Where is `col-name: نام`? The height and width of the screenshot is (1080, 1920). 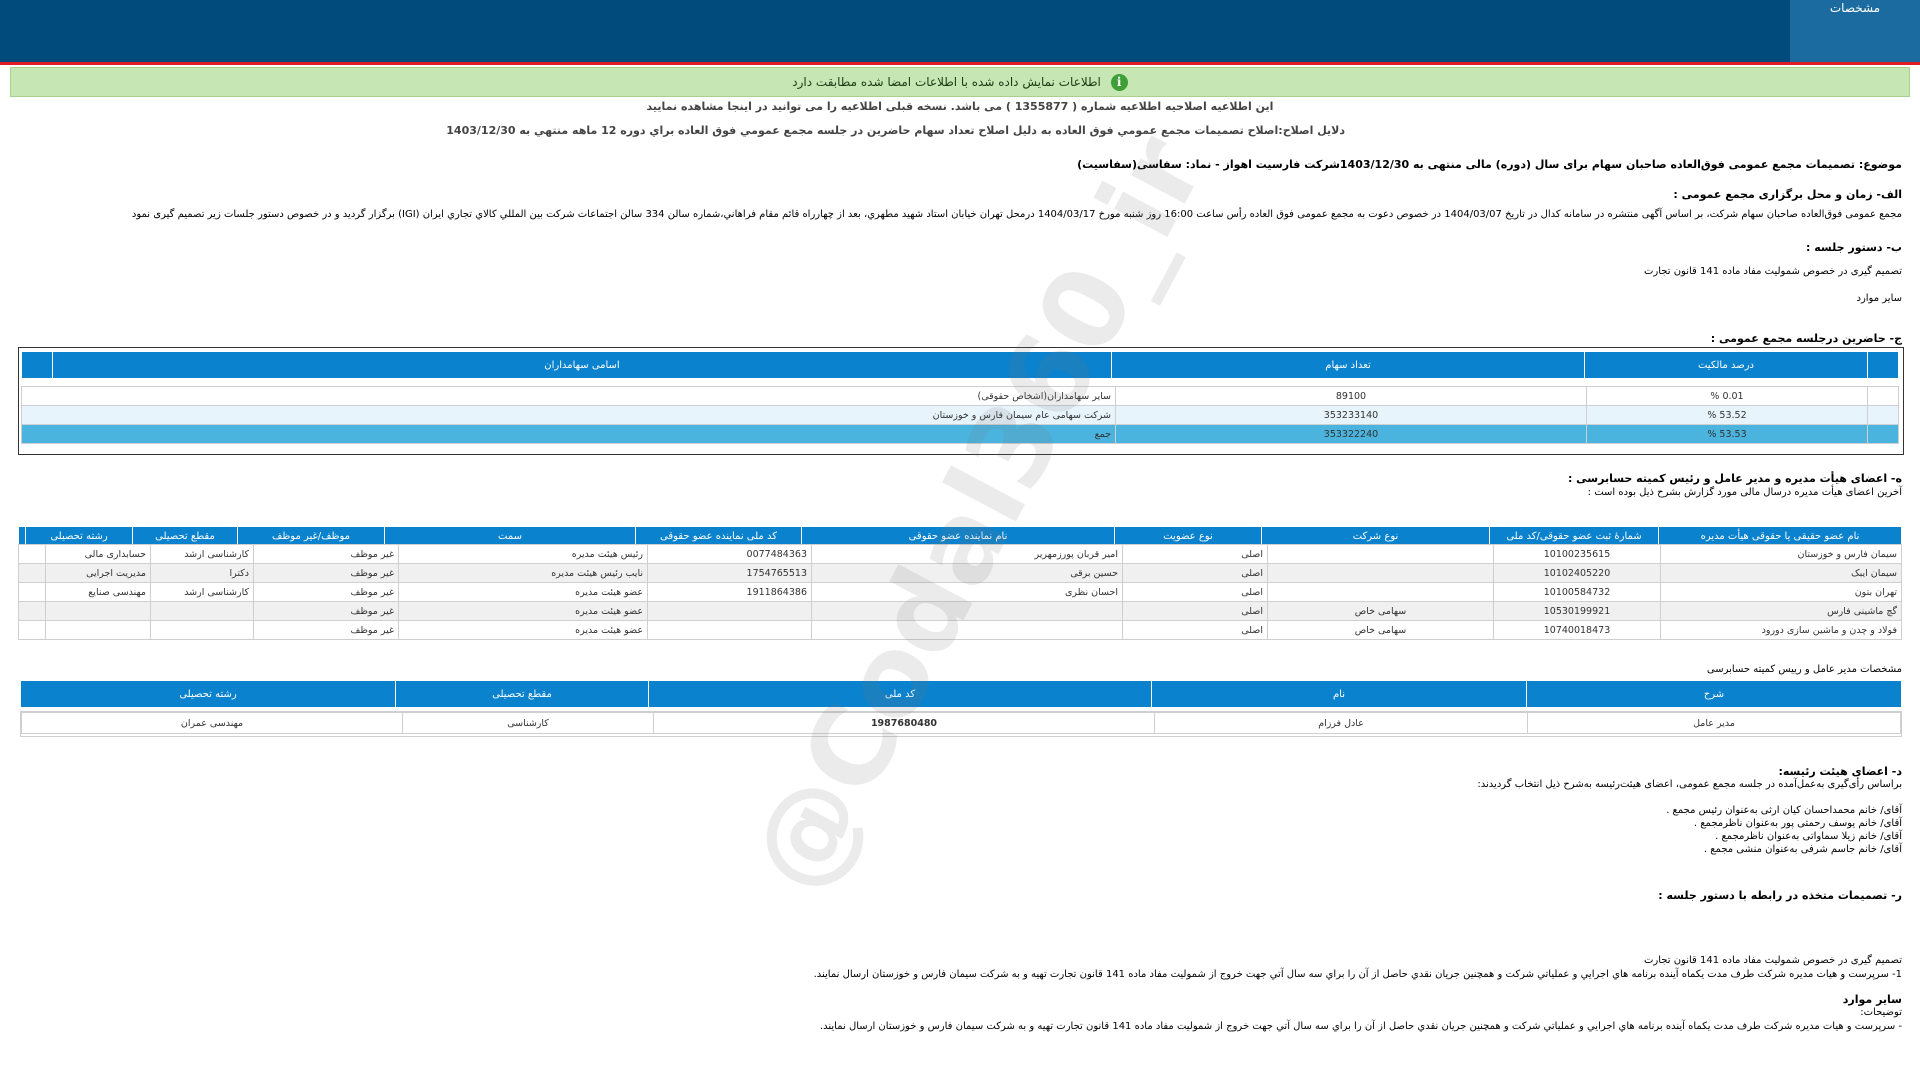 col-name: نام is located at coordinates (1339, 694).